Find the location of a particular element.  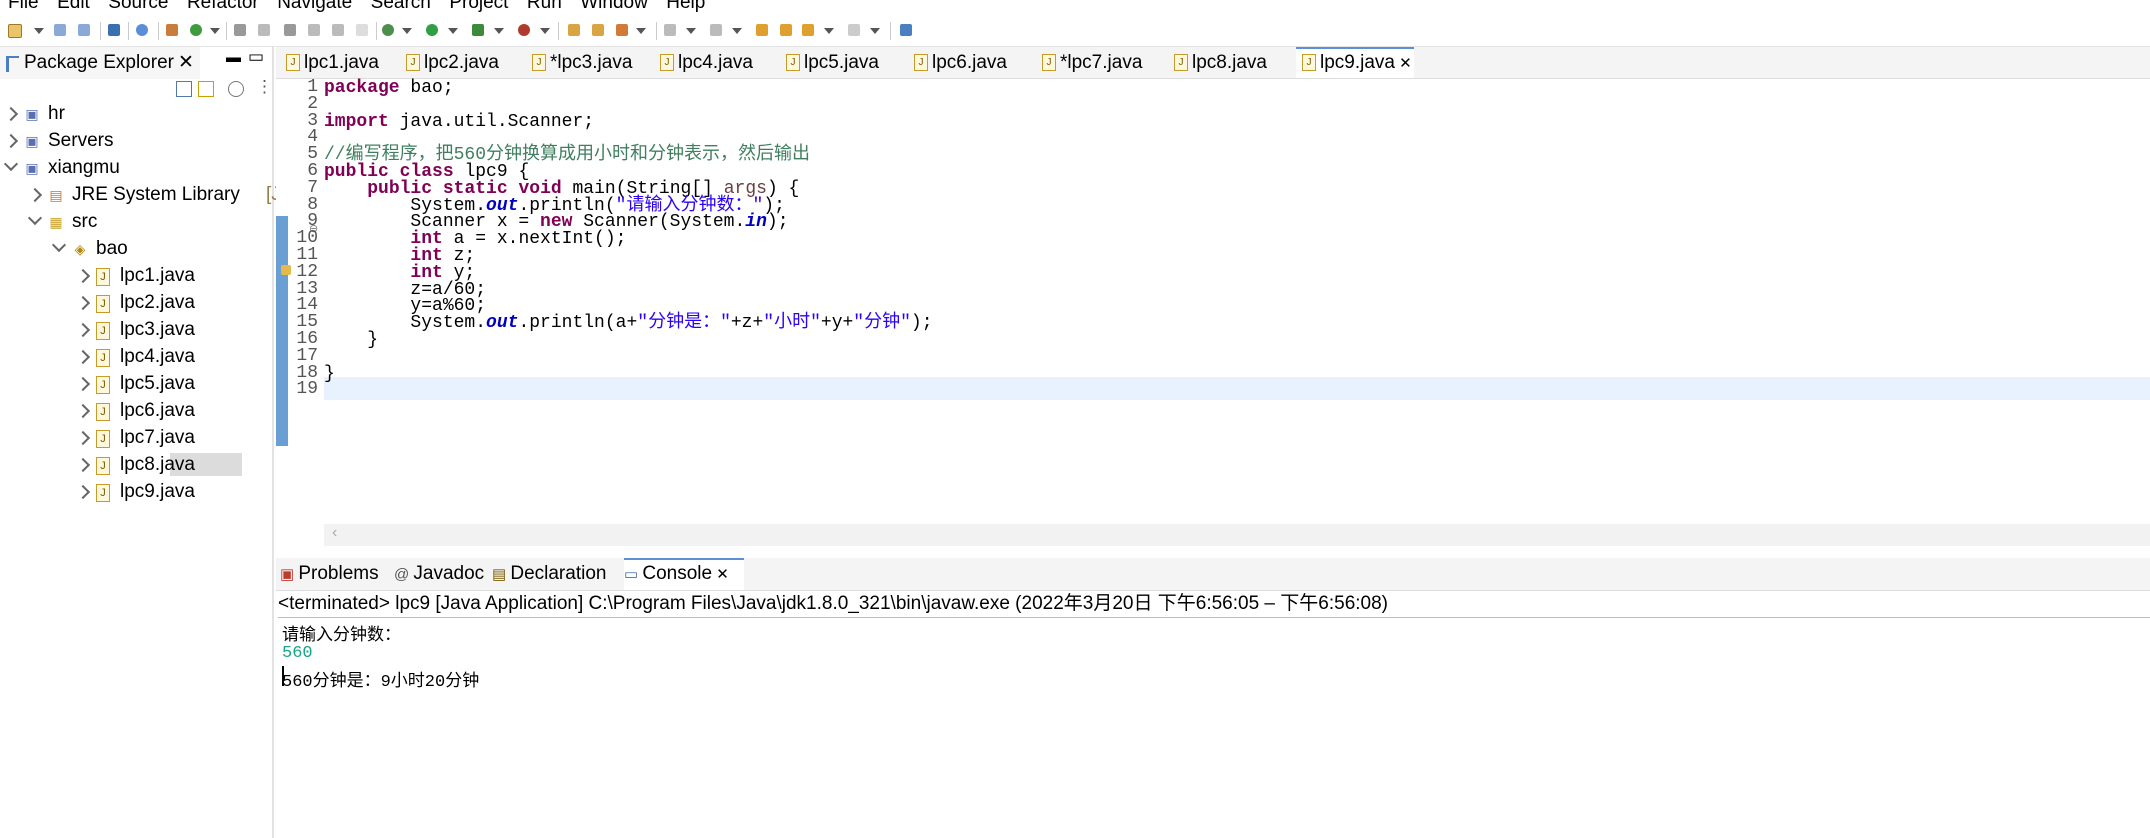

menu-project: Project is located at coordinates (478, 7).